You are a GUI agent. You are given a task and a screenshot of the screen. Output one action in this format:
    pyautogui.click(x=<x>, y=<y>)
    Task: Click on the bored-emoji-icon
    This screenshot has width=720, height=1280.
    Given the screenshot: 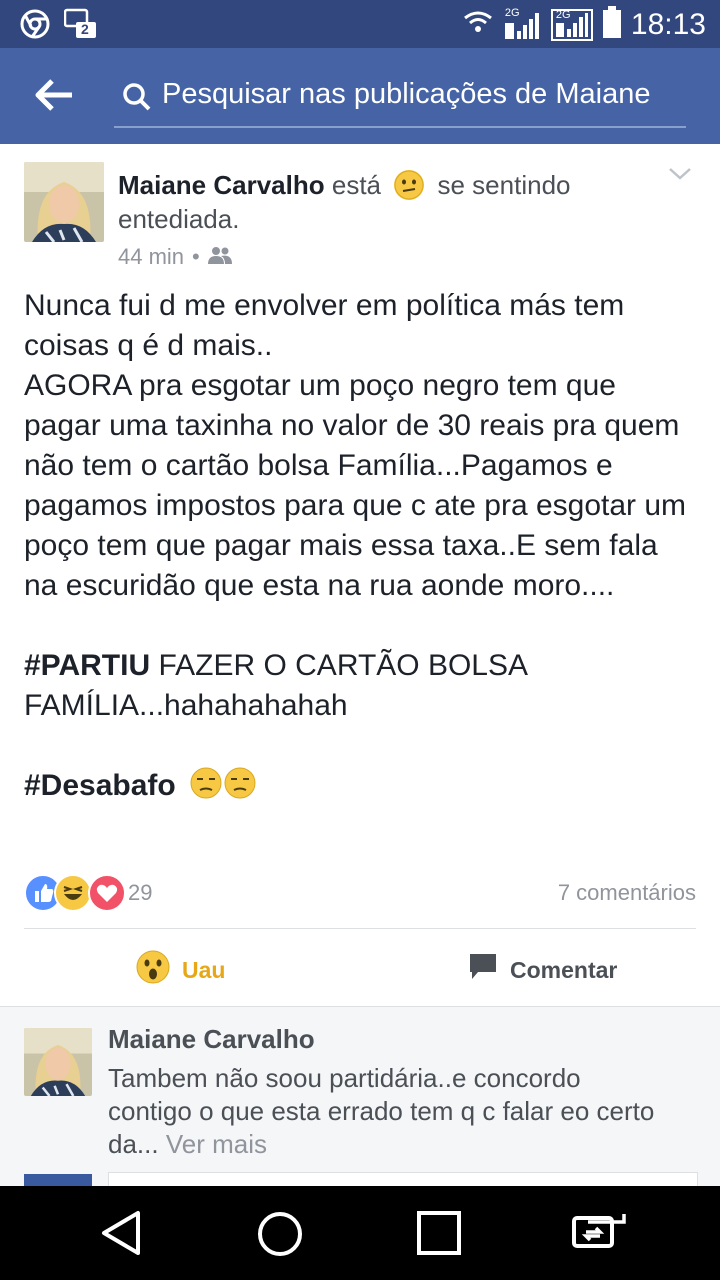 What is the action you would take?
    pyautogui.click(x=409, y=185)
    